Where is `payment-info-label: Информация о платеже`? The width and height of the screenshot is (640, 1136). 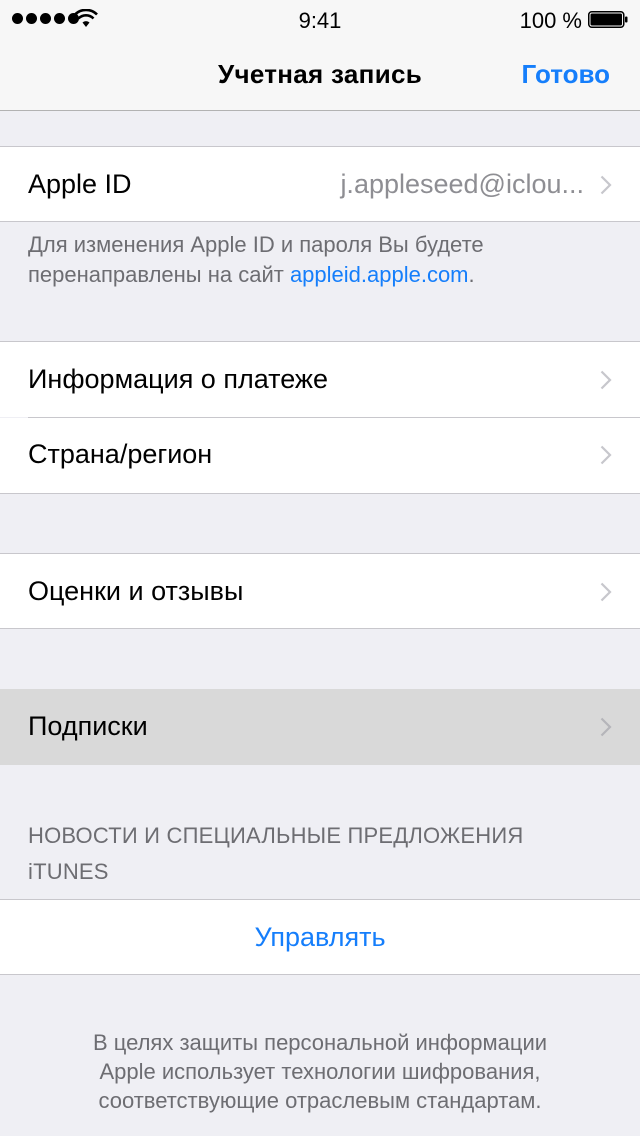
payment-info-label: Информация о платеже is located at coordinates (178, 379).